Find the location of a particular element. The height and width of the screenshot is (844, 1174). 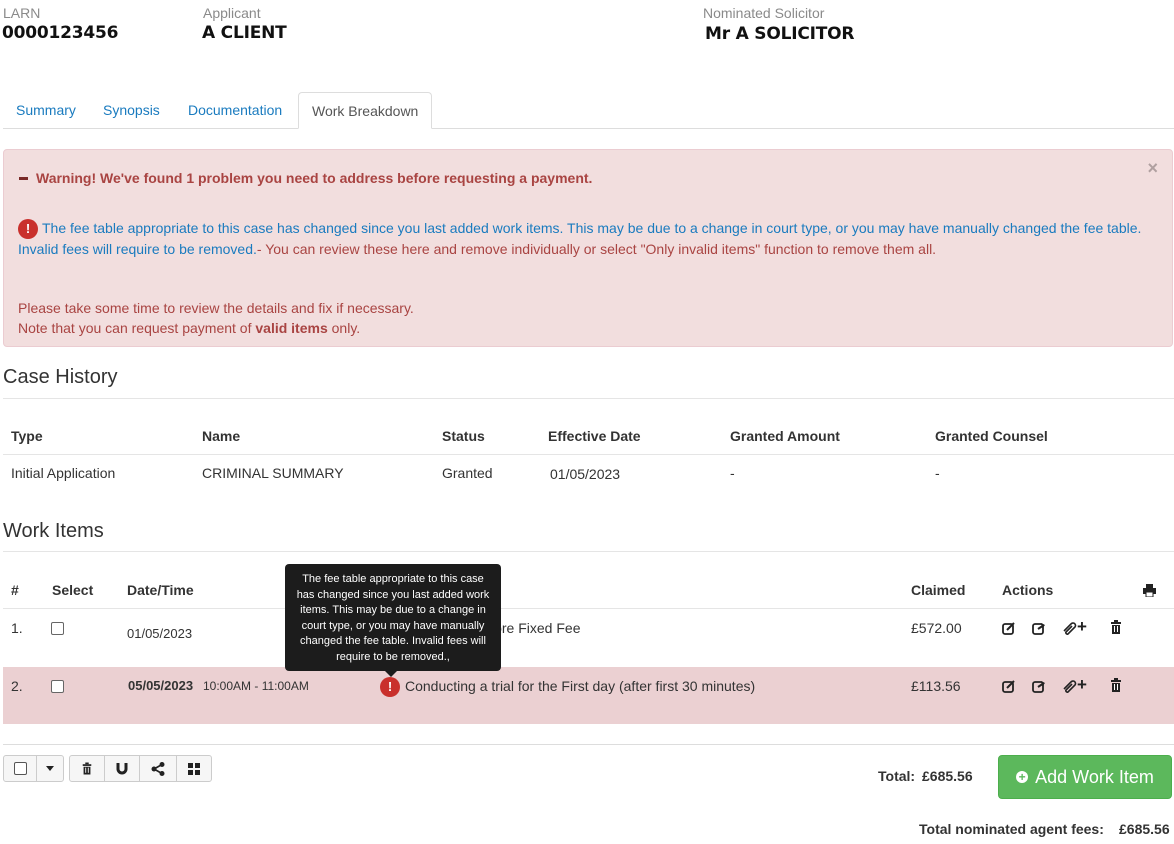

col-type: Type is located at coordinates (27, 436).